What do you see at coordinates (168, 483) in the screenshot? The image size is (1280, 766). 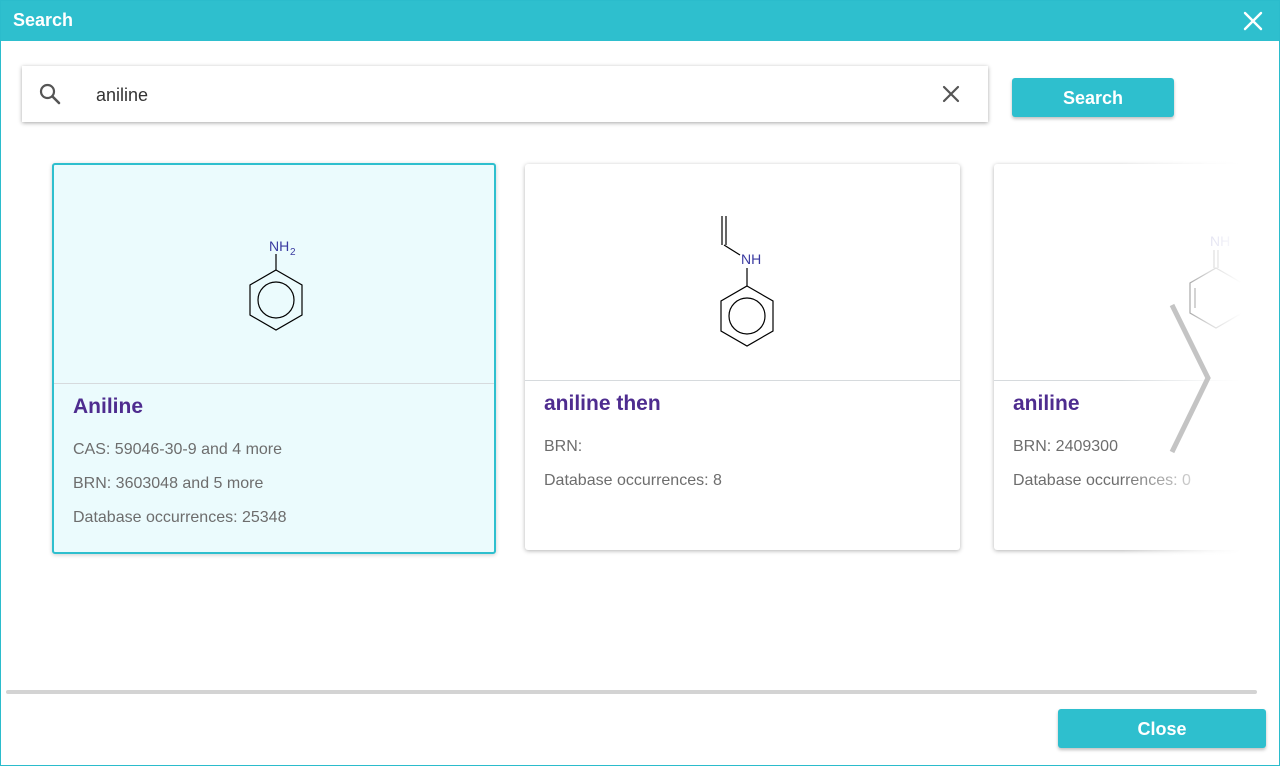 I see `result-brn: BRN: 3603048 and 5 more` at bounding box center [168, 483].